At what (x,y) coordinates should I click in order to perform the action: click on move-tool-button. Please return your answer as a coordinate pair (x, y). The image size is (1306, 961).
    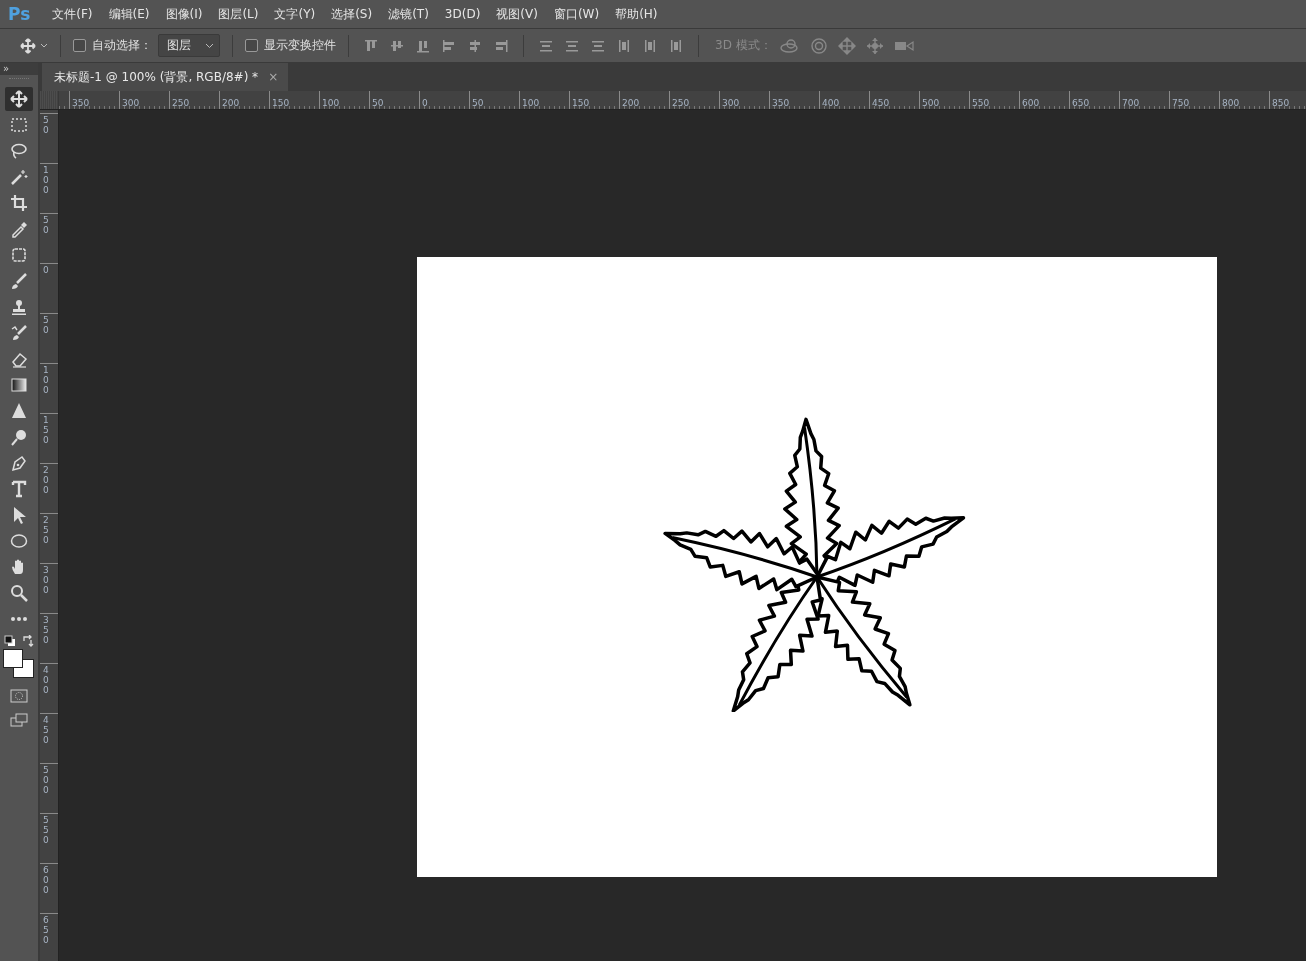
    Looking at the image, I should click on (19, 99).